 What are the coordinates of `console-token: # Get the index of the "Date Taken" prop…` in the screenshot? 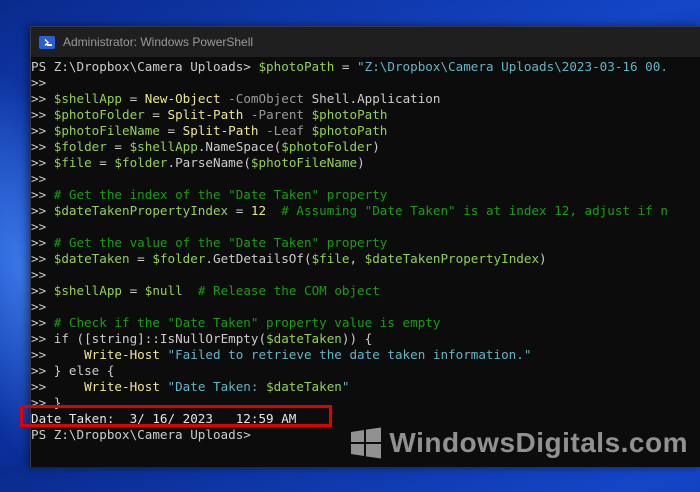 It's located at (220, 194).